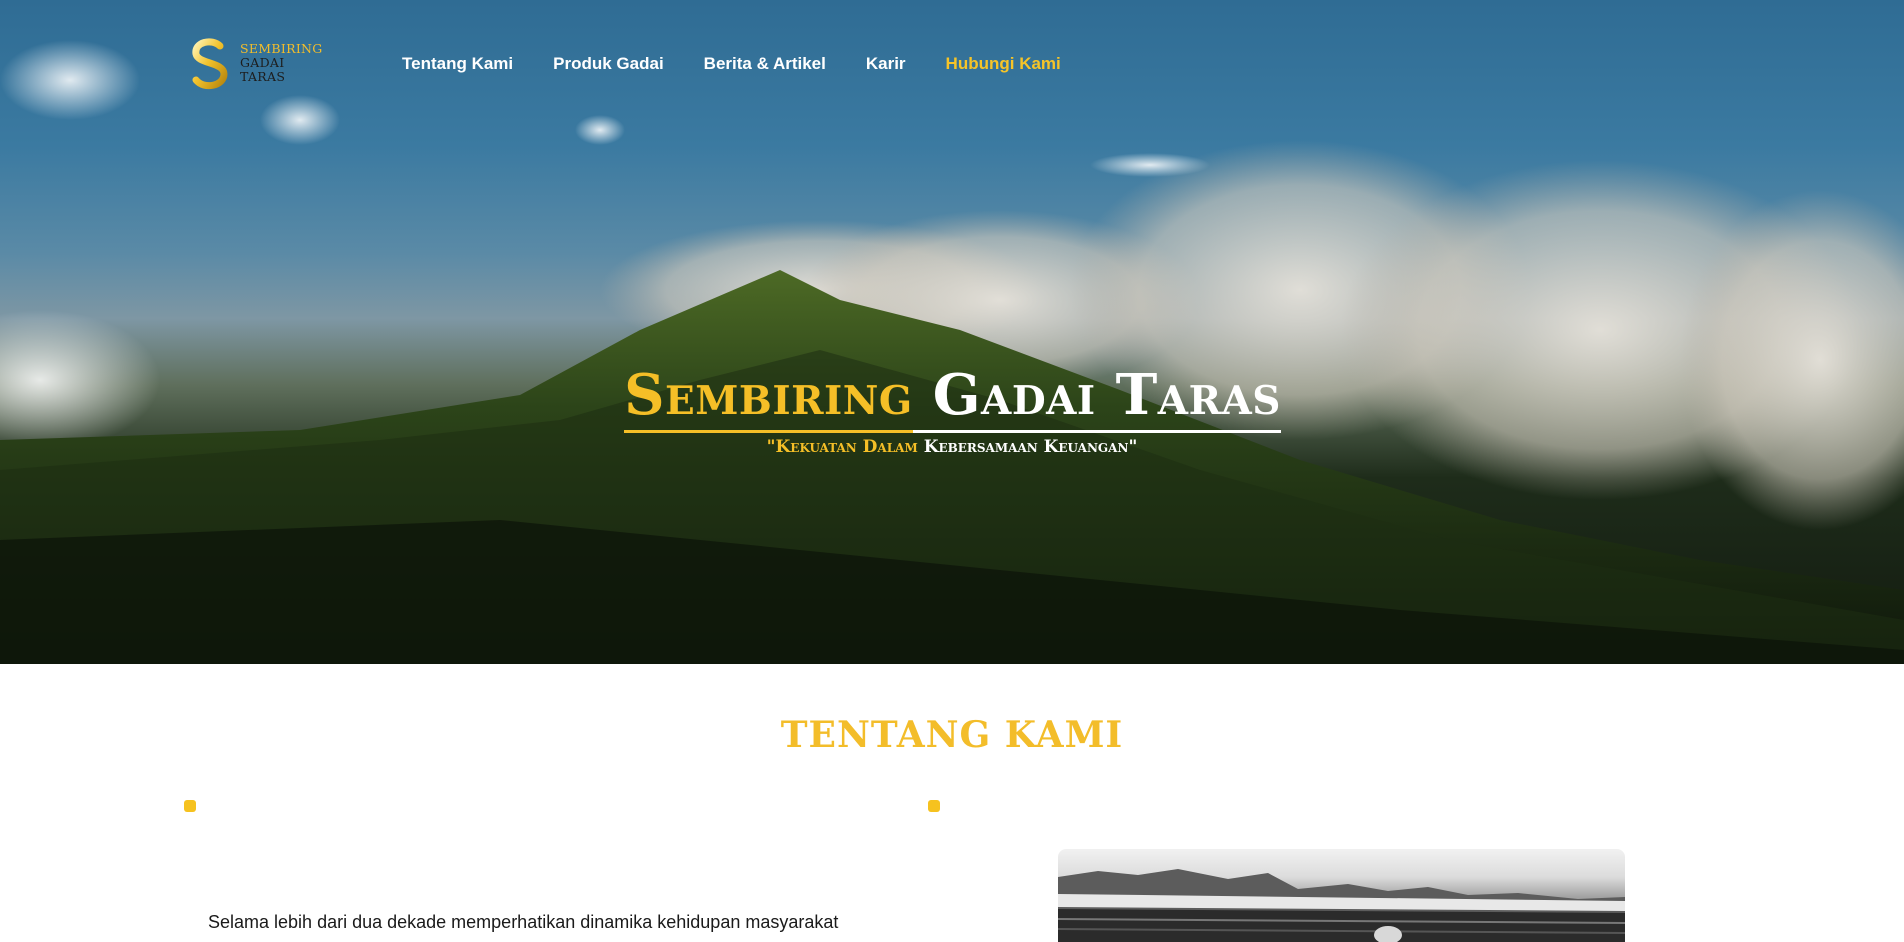 The height and width of the screenshot is (942, 1904). I want to click on brand-line-2: GADAI, so click(262, 62).